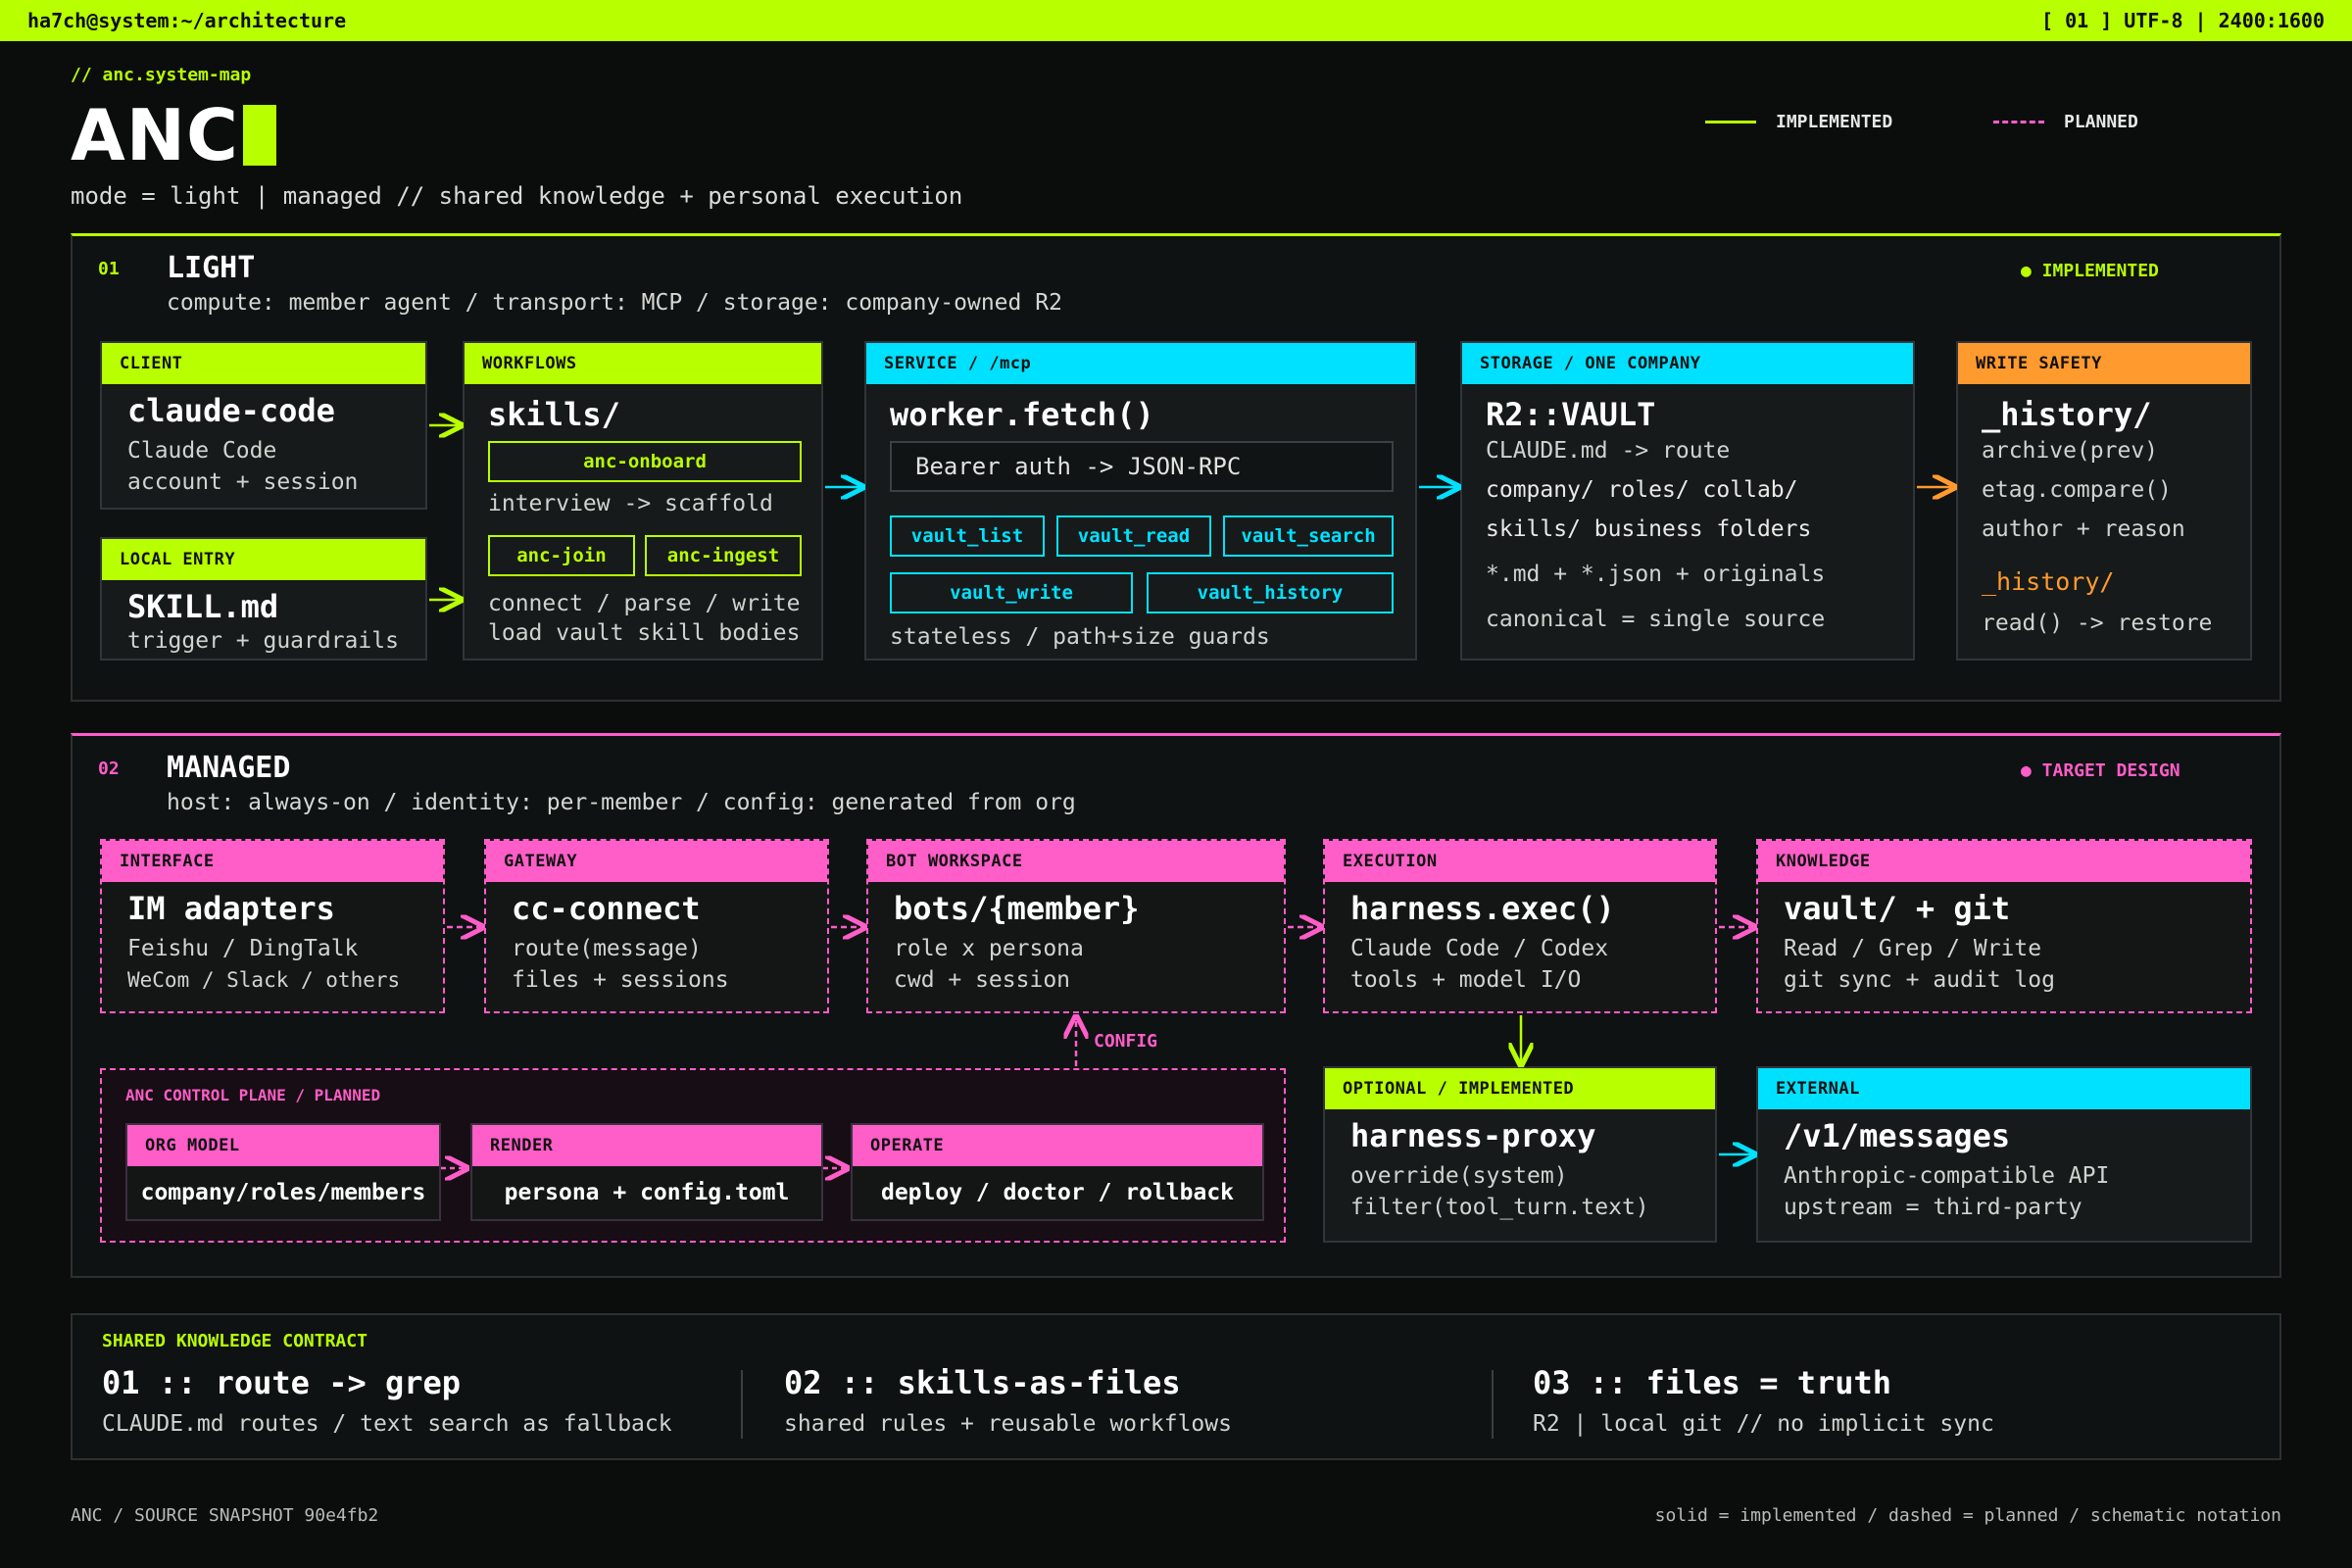 Image resolution: width=2352 pixels, height=1568 pixels. Describe the element at coordinates (225, 1515) in the screenshot. I see `footer-left: ANC / SOURCE SNAPSHOT 90e4fb2` at that location.